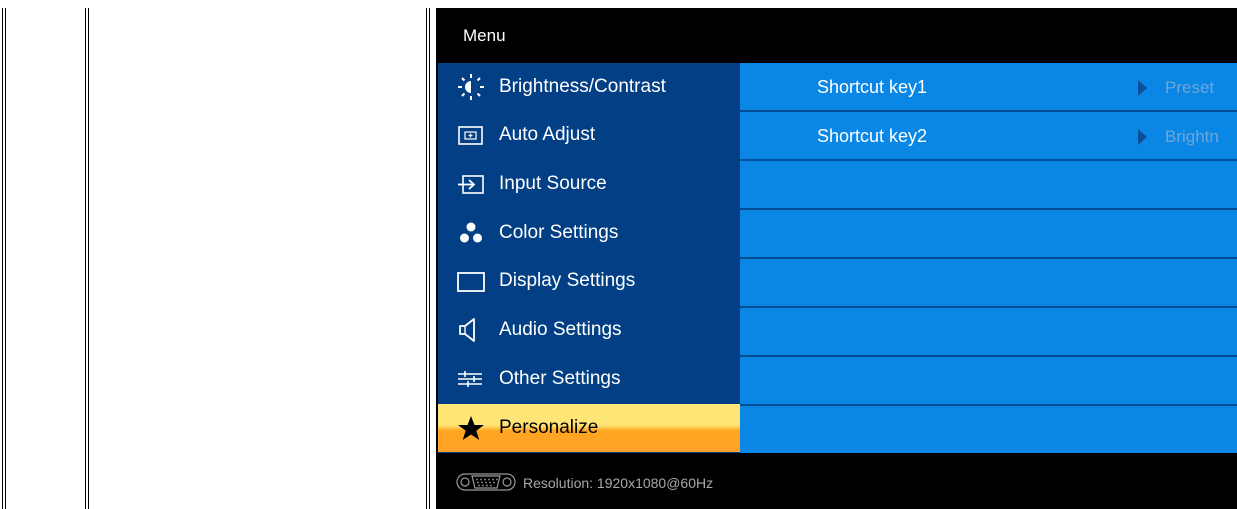 Image resolution: width=1237 pixels, height=509 pixels. Describe the element at coordinates (471, 428) in the screenshot. I see `star-icon` at that location.